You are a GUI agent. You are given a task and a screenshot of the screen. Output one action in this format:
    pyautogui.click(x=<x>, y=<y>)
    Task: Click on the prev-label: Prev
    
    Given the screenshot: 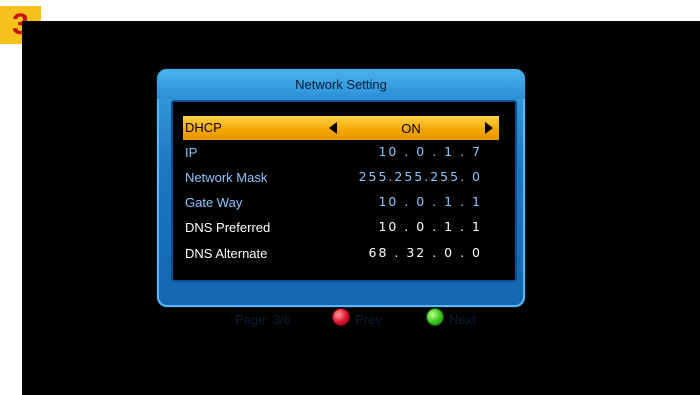 What is the action you would take?
    pyautogui.click(x=368, y=319)
    